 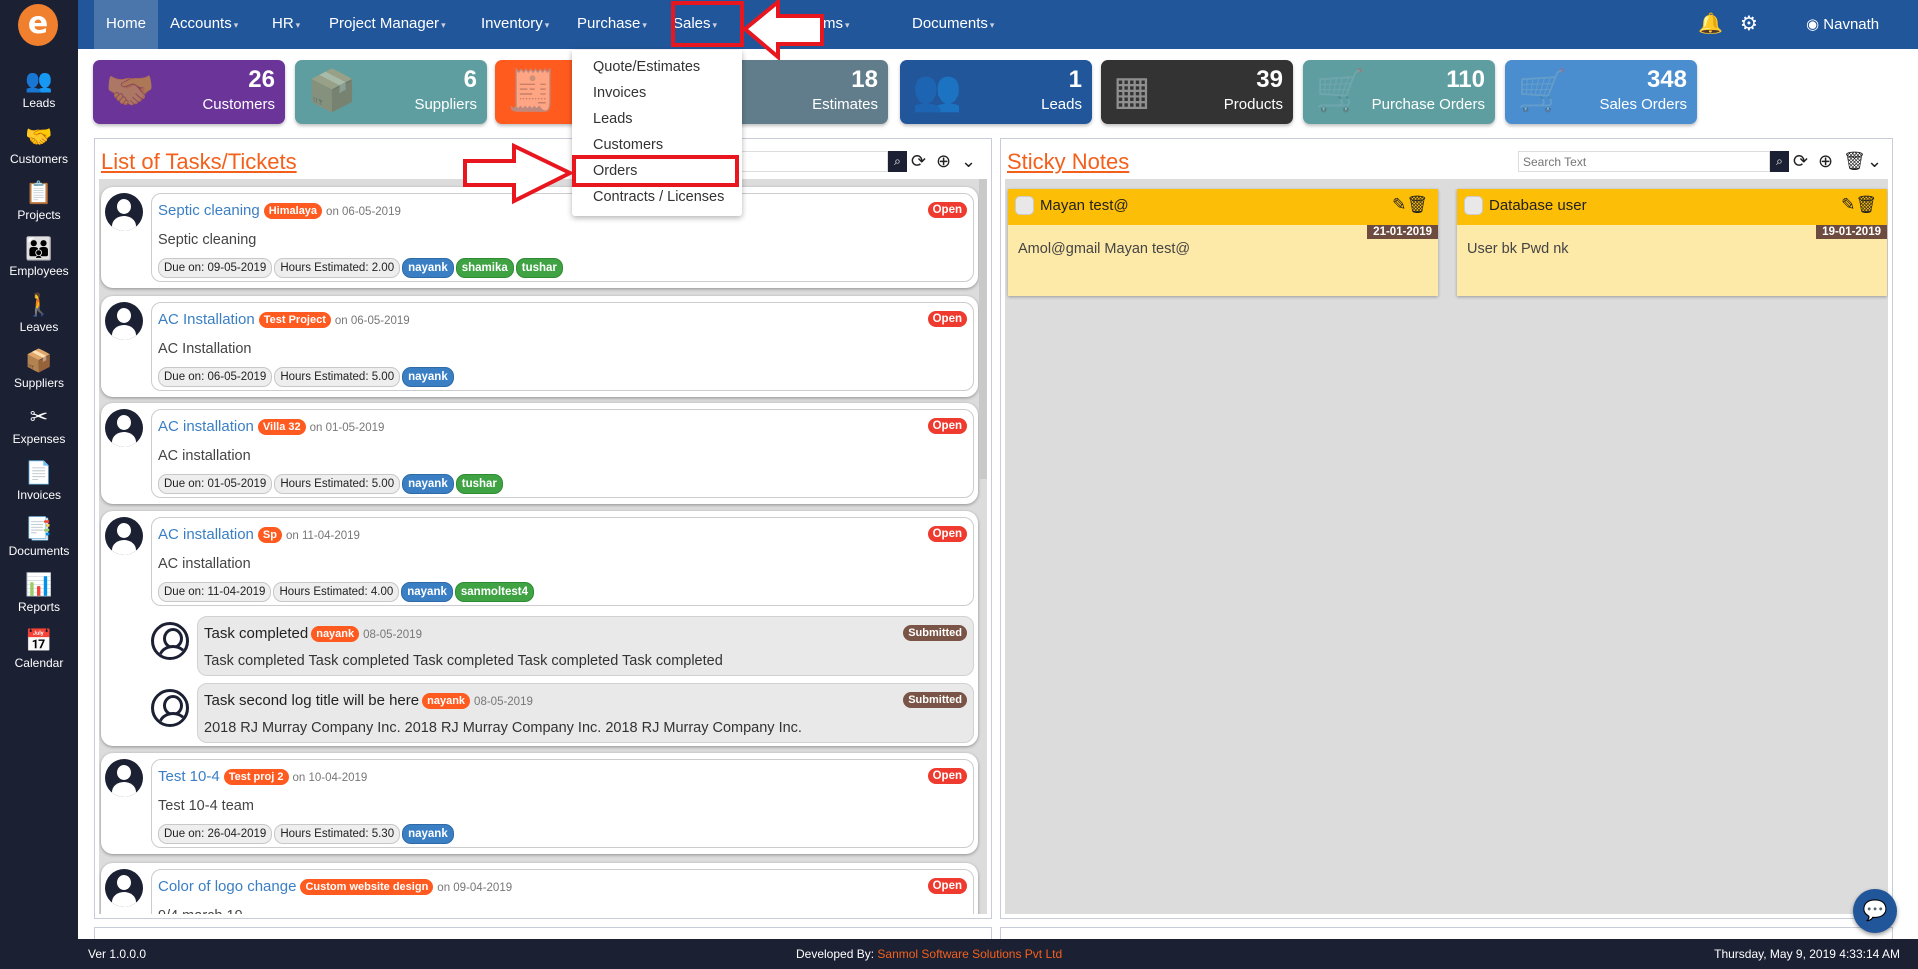 What do you see at coordinates (515, 24) in the screenshot?
I see `nav-inventory: Inventory ▾` at bounding box center [515, 24].